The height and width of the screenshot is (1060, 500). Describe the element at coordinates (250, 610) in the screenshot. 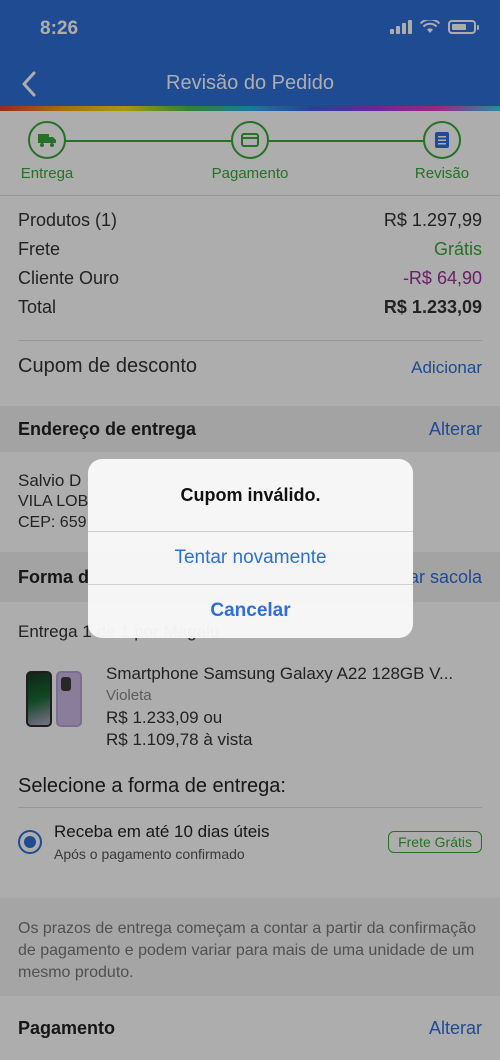

I see `cancel-button: Cancelar` at that location.